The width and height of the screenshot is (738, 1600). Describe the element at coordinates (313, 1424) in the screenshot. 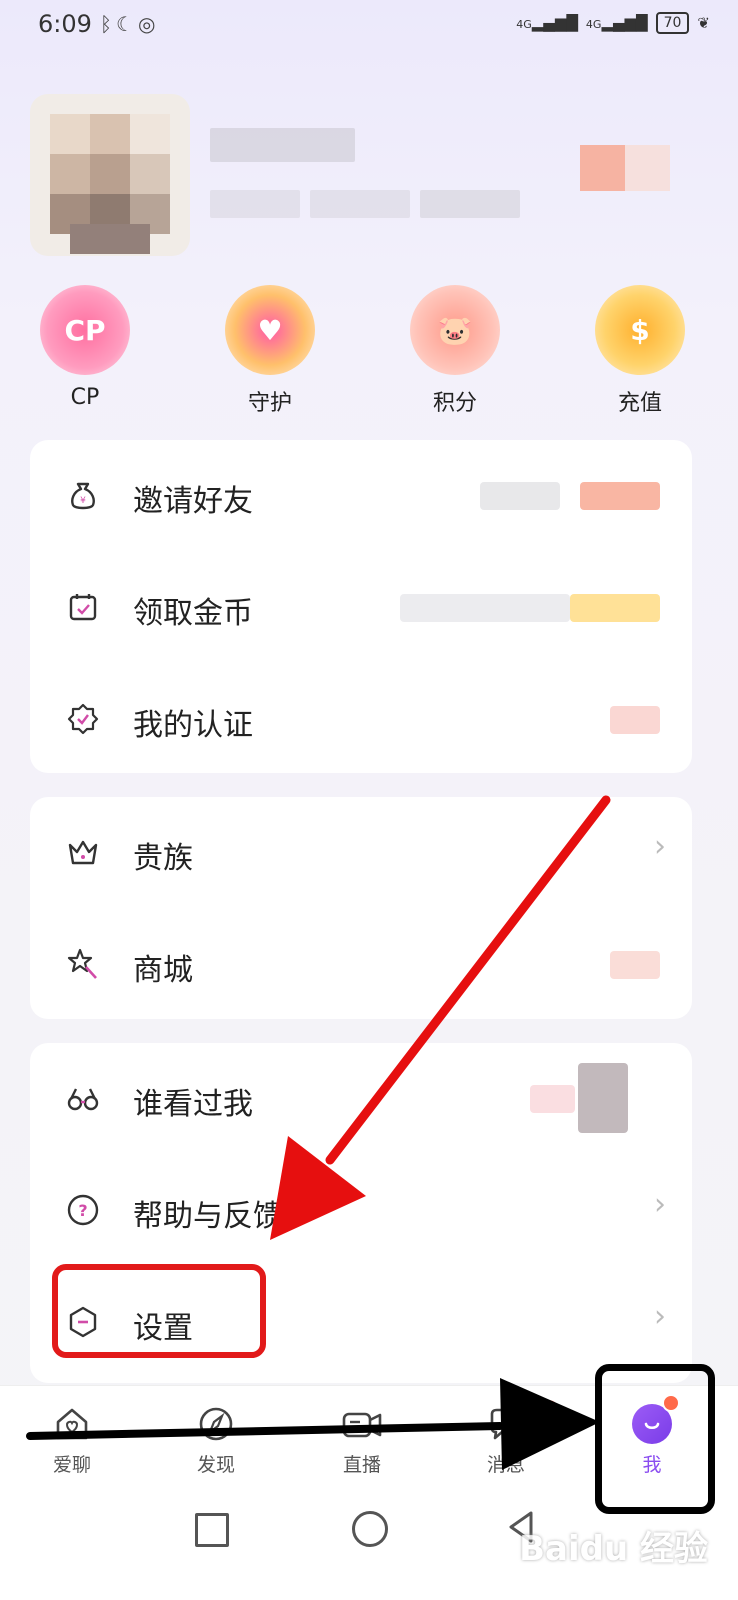

I see `annotation-black-arrow` at that location.